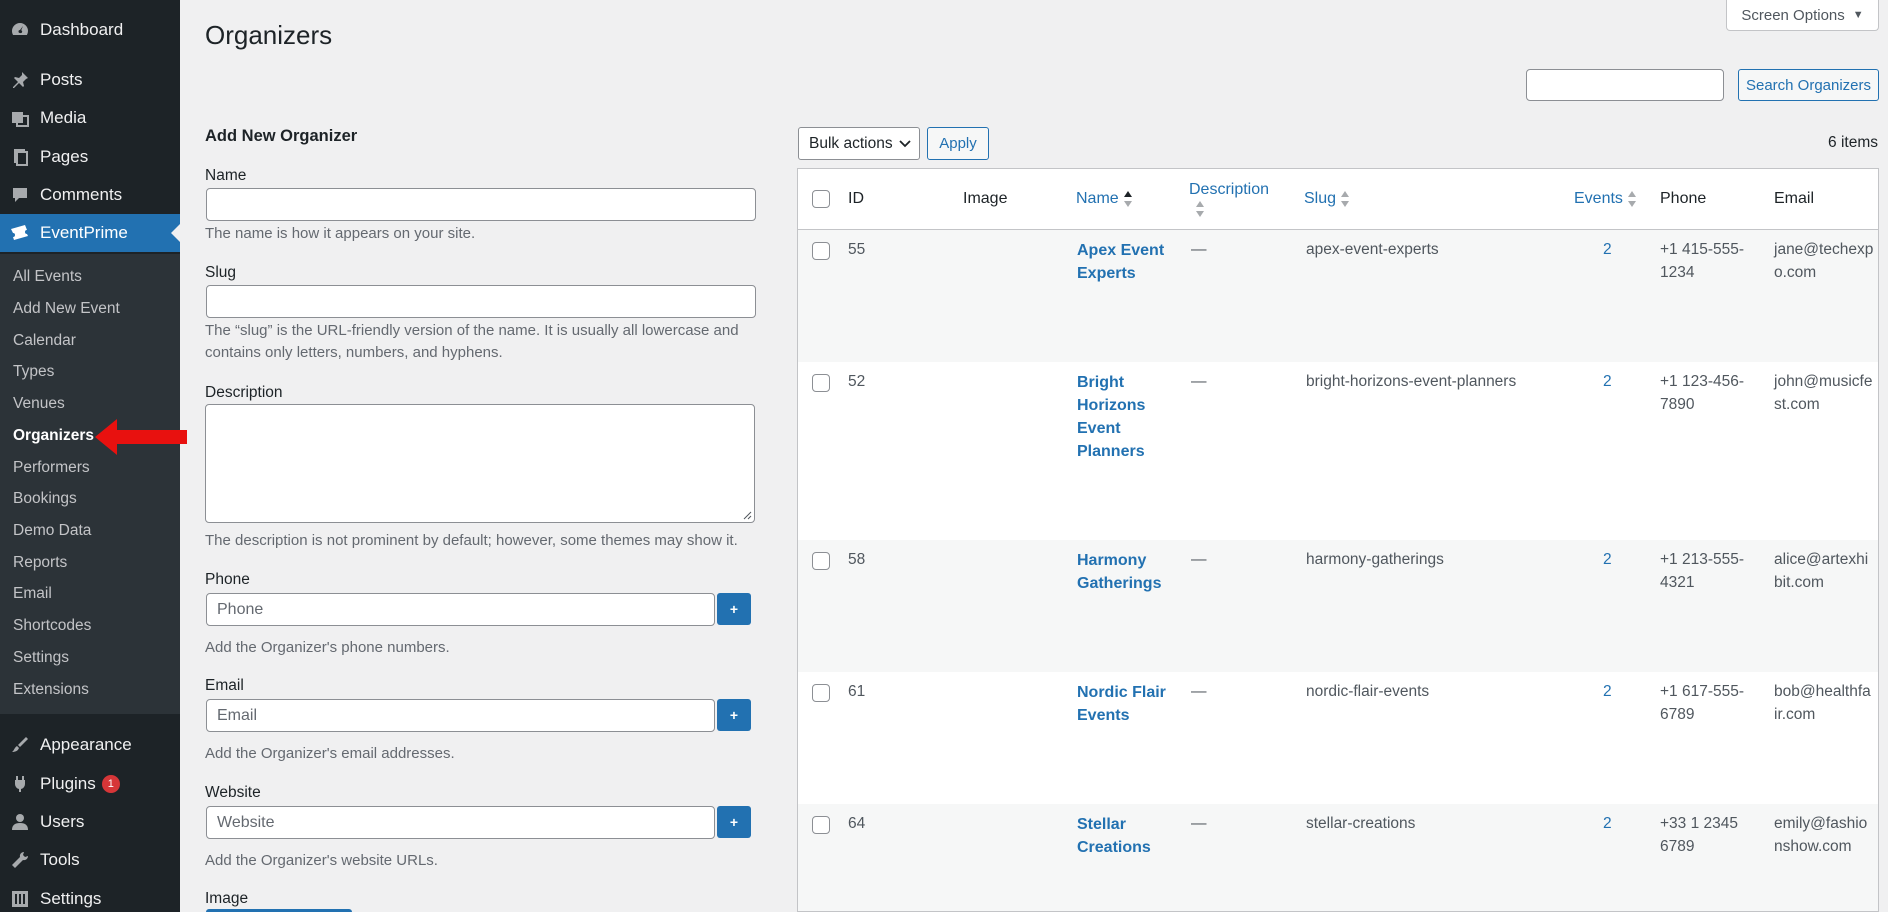  I want to click on phone-help: Add the Organizer's phone numbers., so click(327, 647).